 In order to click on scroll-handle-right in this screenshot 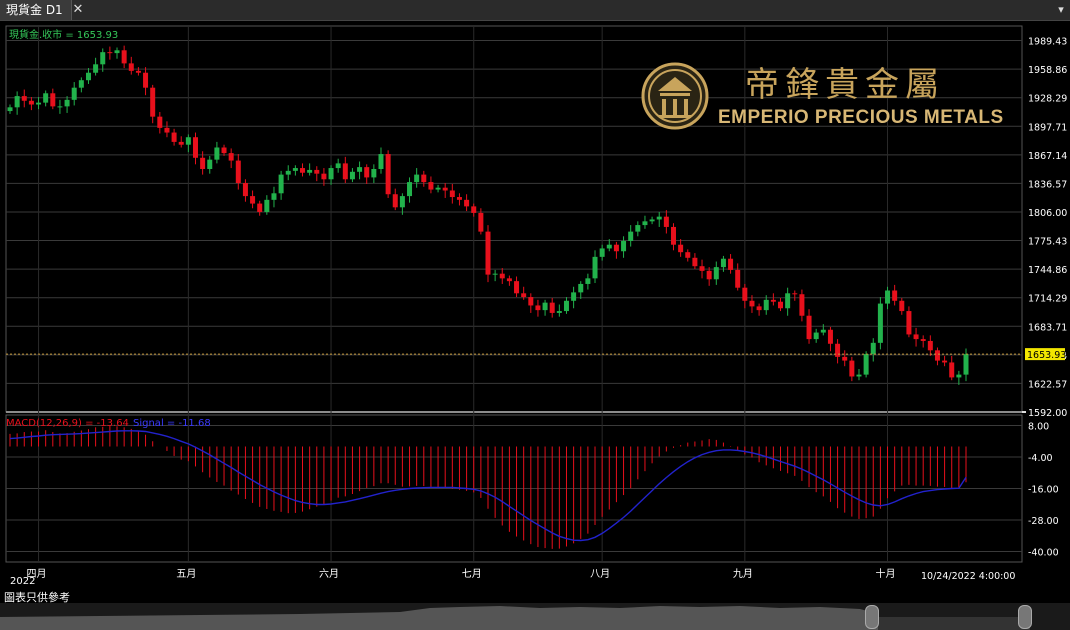, I will do `click(1025, 617)`.